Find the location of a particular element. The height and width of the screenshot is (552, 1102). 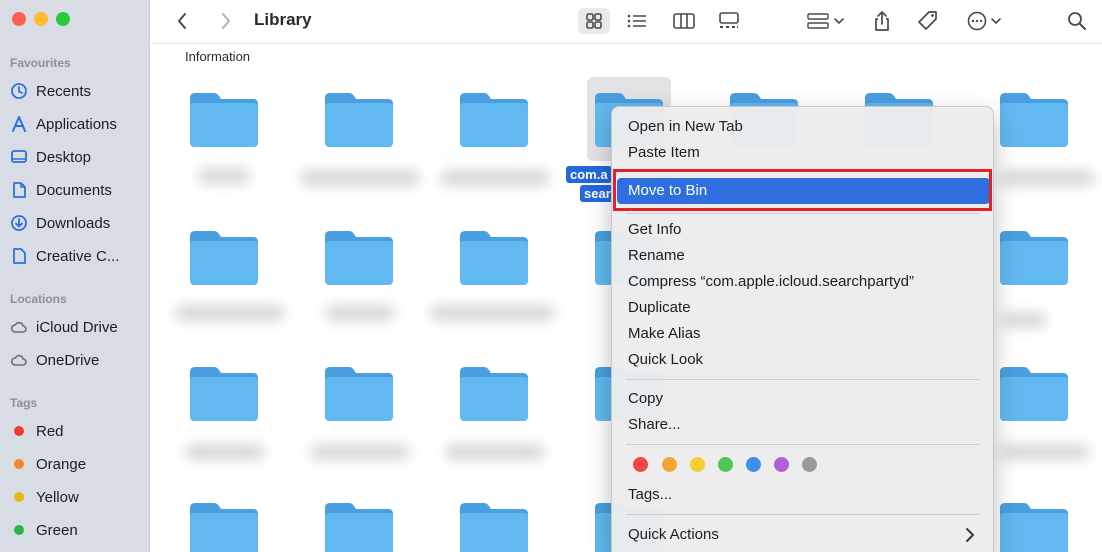

tags-header: Tags is located at coordinates (24, 403).